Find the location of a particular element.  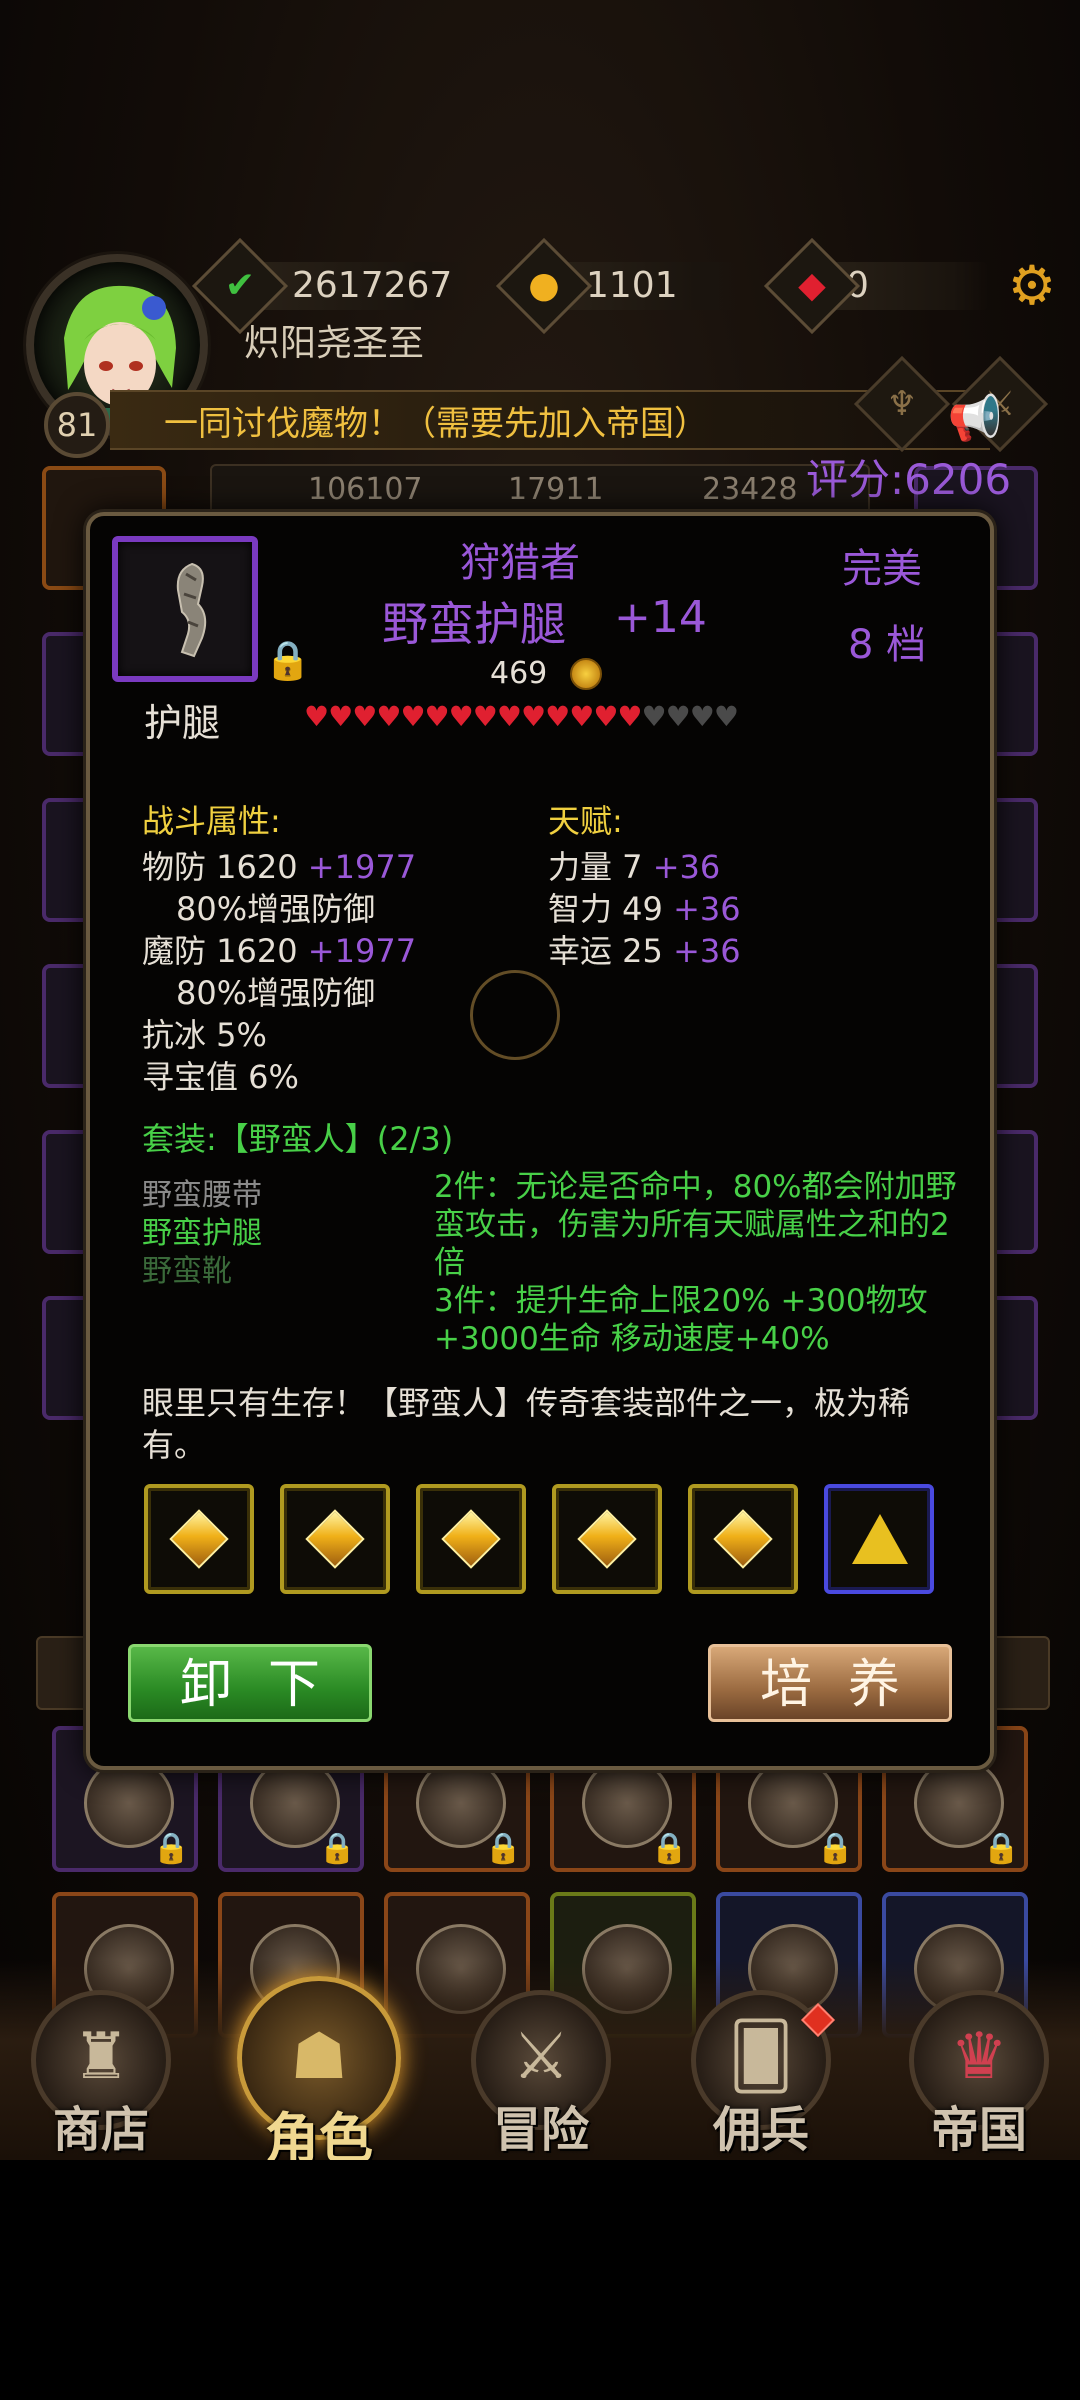

nav-character-label: 角色 is located at coordinates (319, 2133).